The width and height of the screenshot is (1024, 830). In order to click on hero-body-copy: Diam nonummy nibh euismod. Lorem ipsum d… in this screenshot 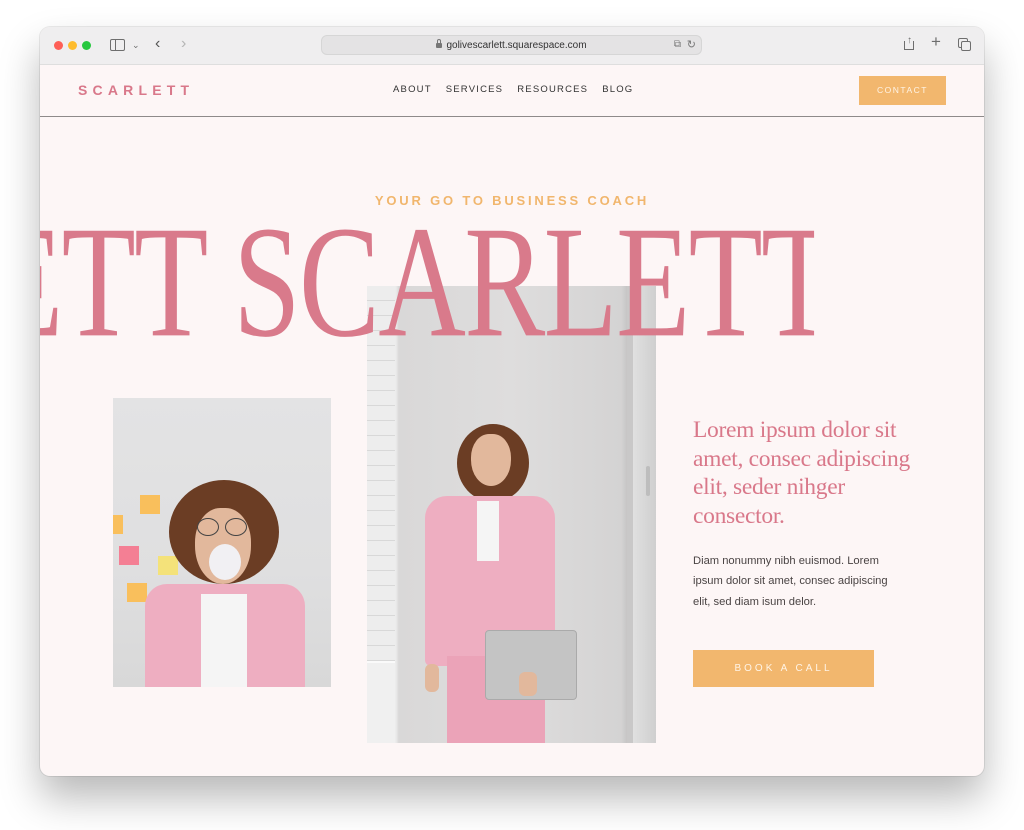, I will do `click(790, 581)`.